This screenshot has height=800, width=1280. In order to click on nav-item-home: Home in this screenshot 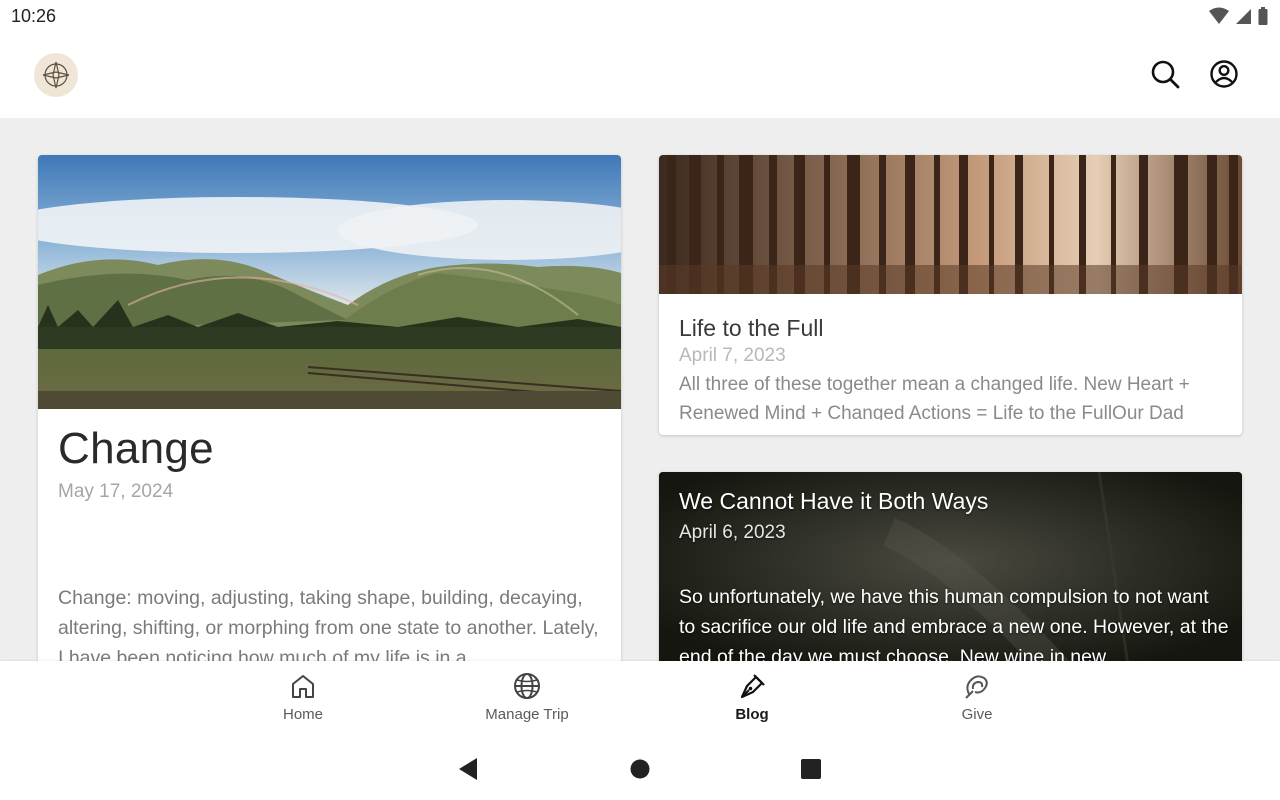, I will do `click(303, 701)`.